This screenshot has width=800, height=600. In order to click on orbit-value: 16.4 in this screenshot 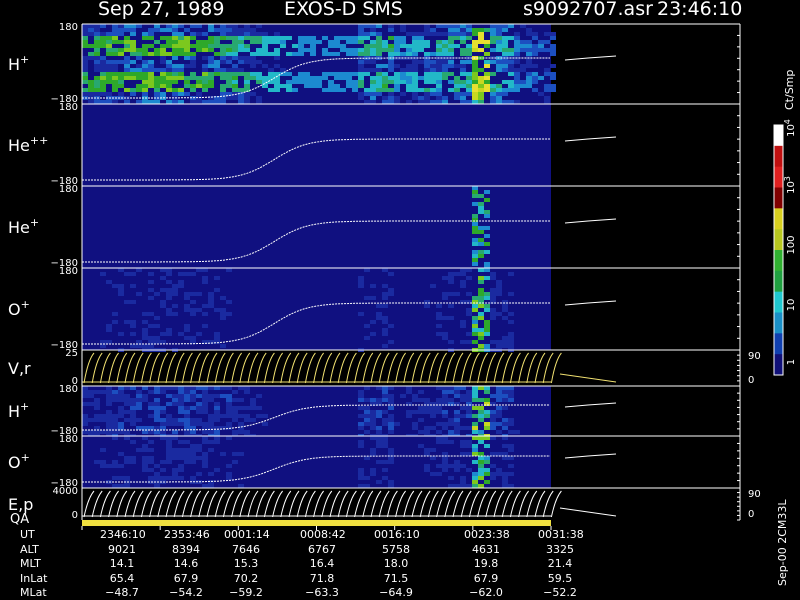, I will do `click(322, 563)`.